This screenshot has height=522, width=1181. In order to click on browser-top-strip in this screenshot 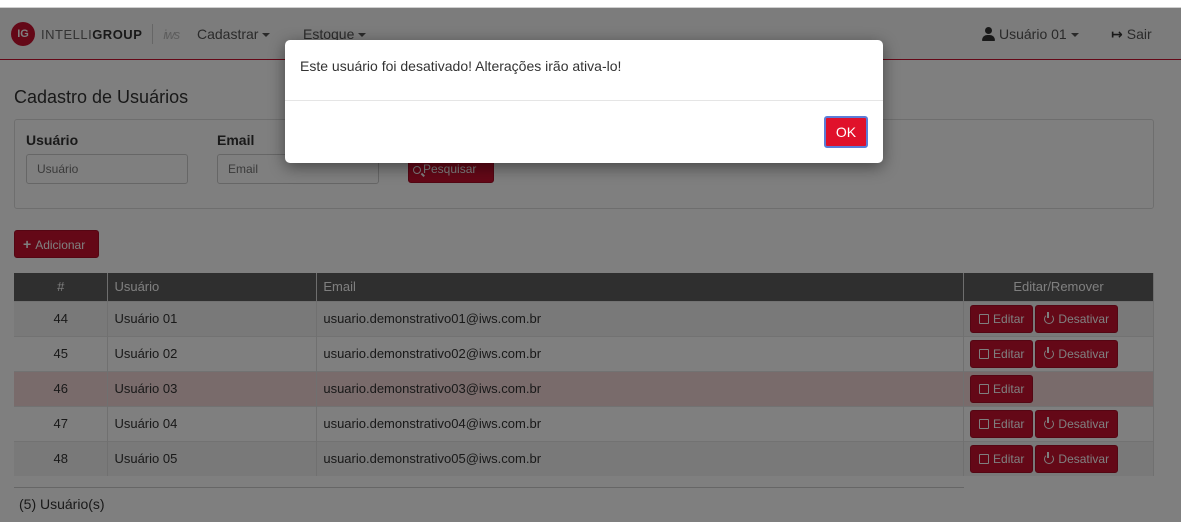, I will do `click(590, 4)`.